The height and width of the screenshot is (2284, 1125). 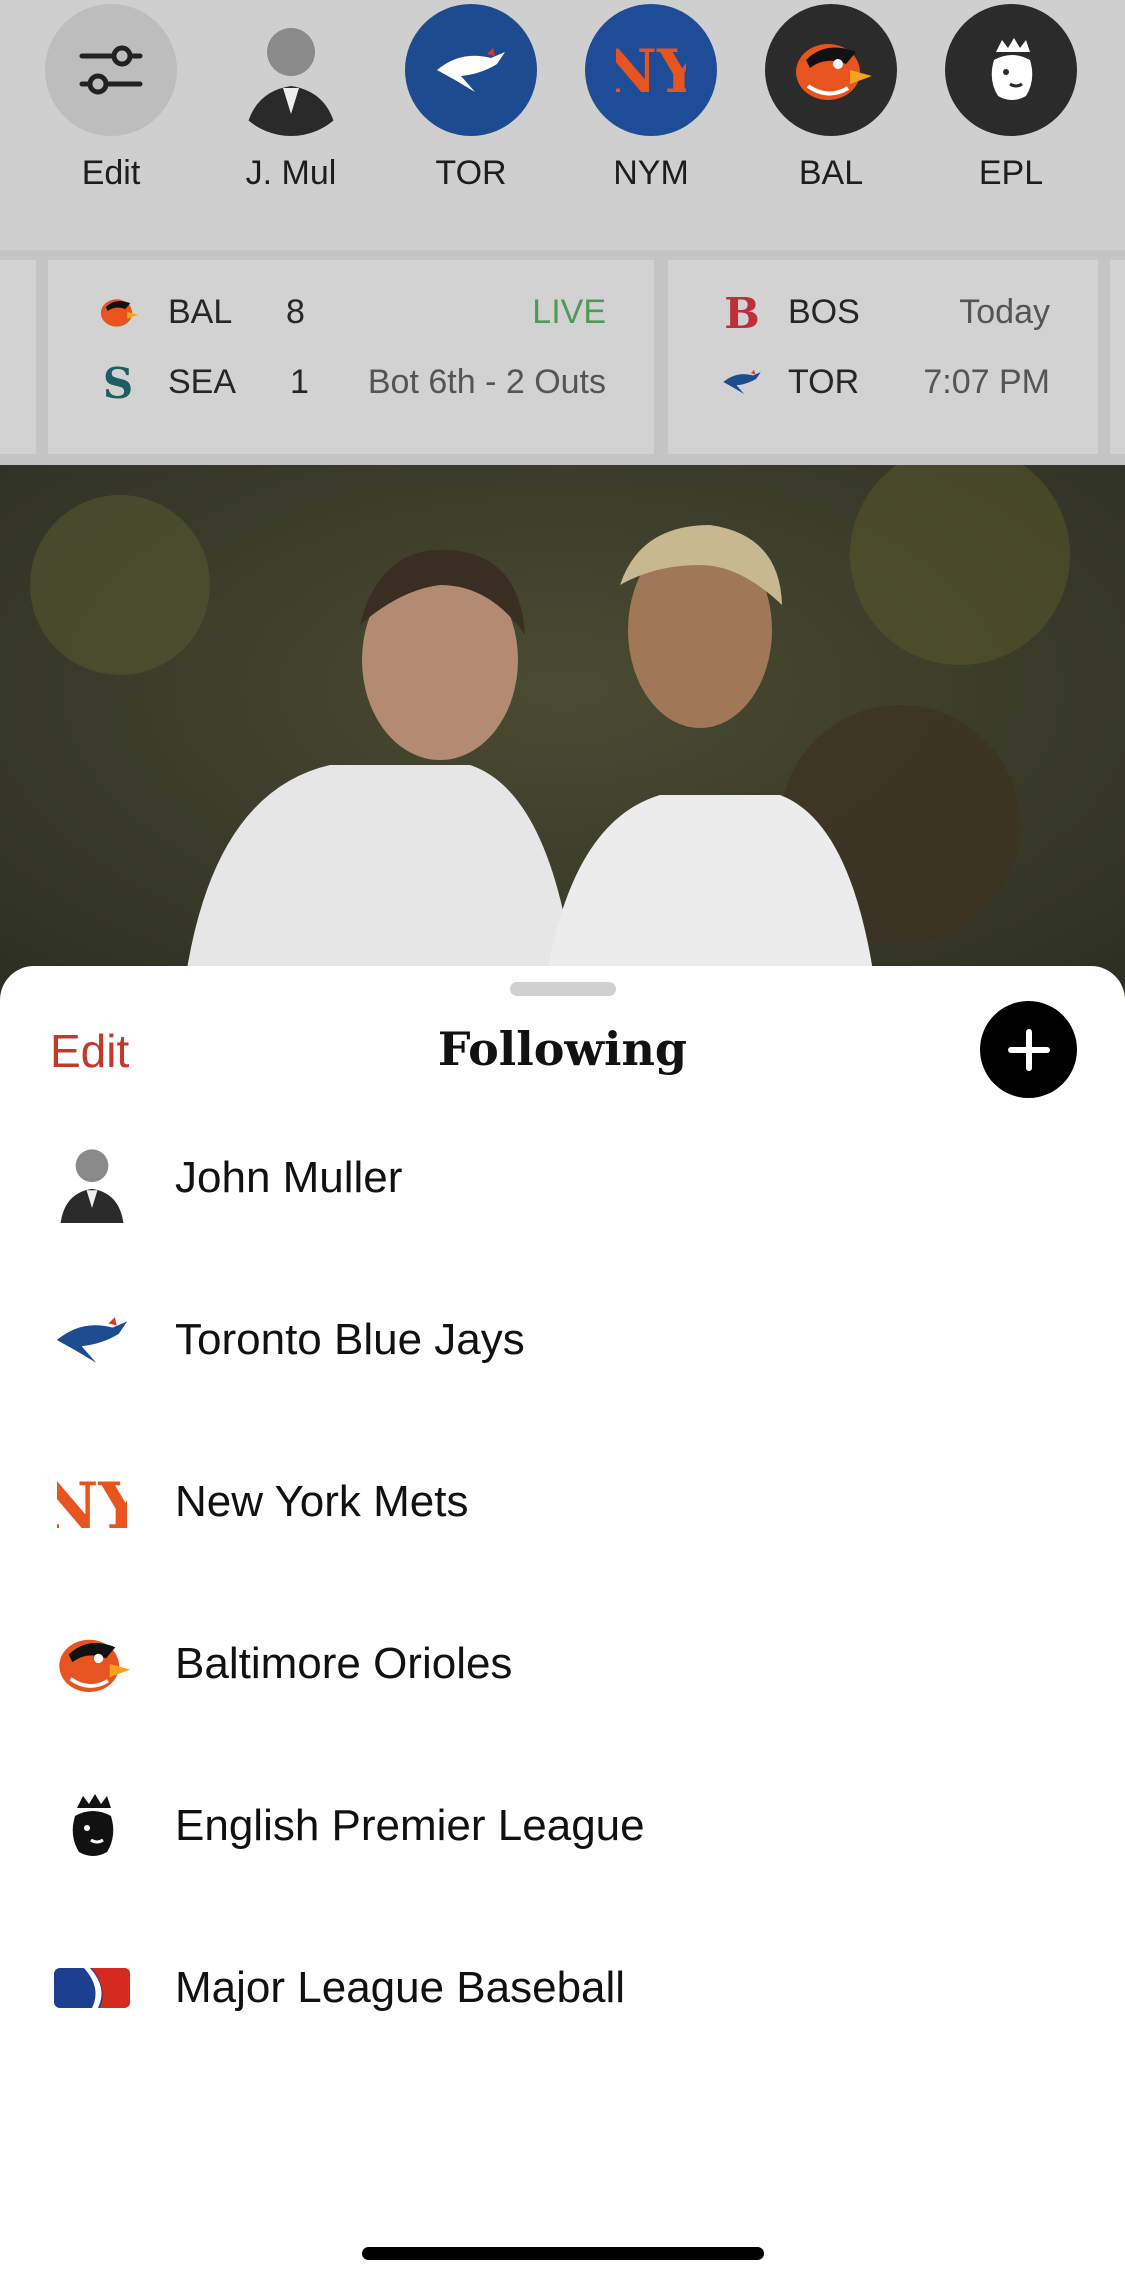 What do you see at coordinates (350, 1339) in the screenshot?
I see `list-item-label: Toronto Blue Jays` at bounding box center [350, 1339].